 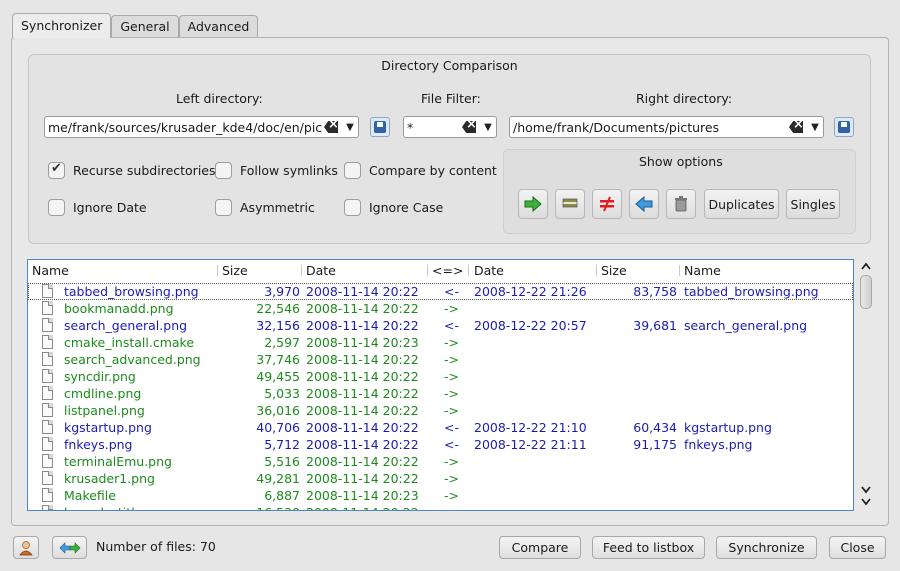 I want to click on show-right-to-left-button, so click(x=533, y=204).